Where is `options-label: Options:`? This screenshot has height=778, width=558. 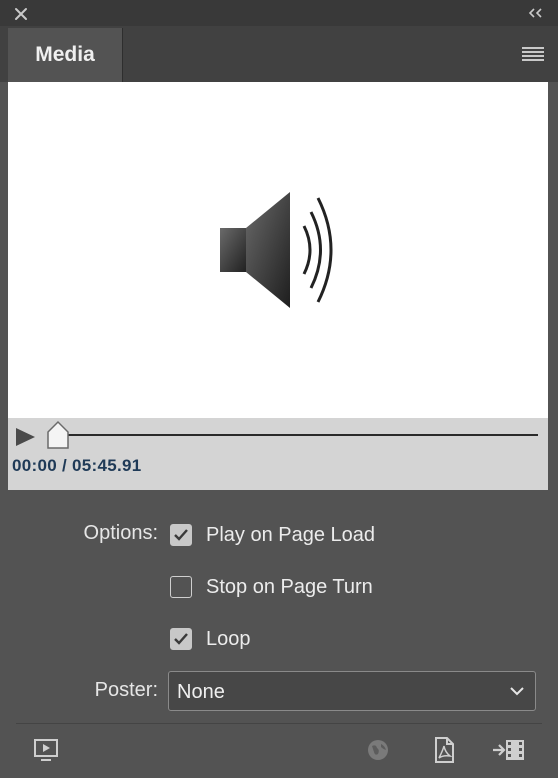
options-label: Options: is located at coordinates (120, 533).